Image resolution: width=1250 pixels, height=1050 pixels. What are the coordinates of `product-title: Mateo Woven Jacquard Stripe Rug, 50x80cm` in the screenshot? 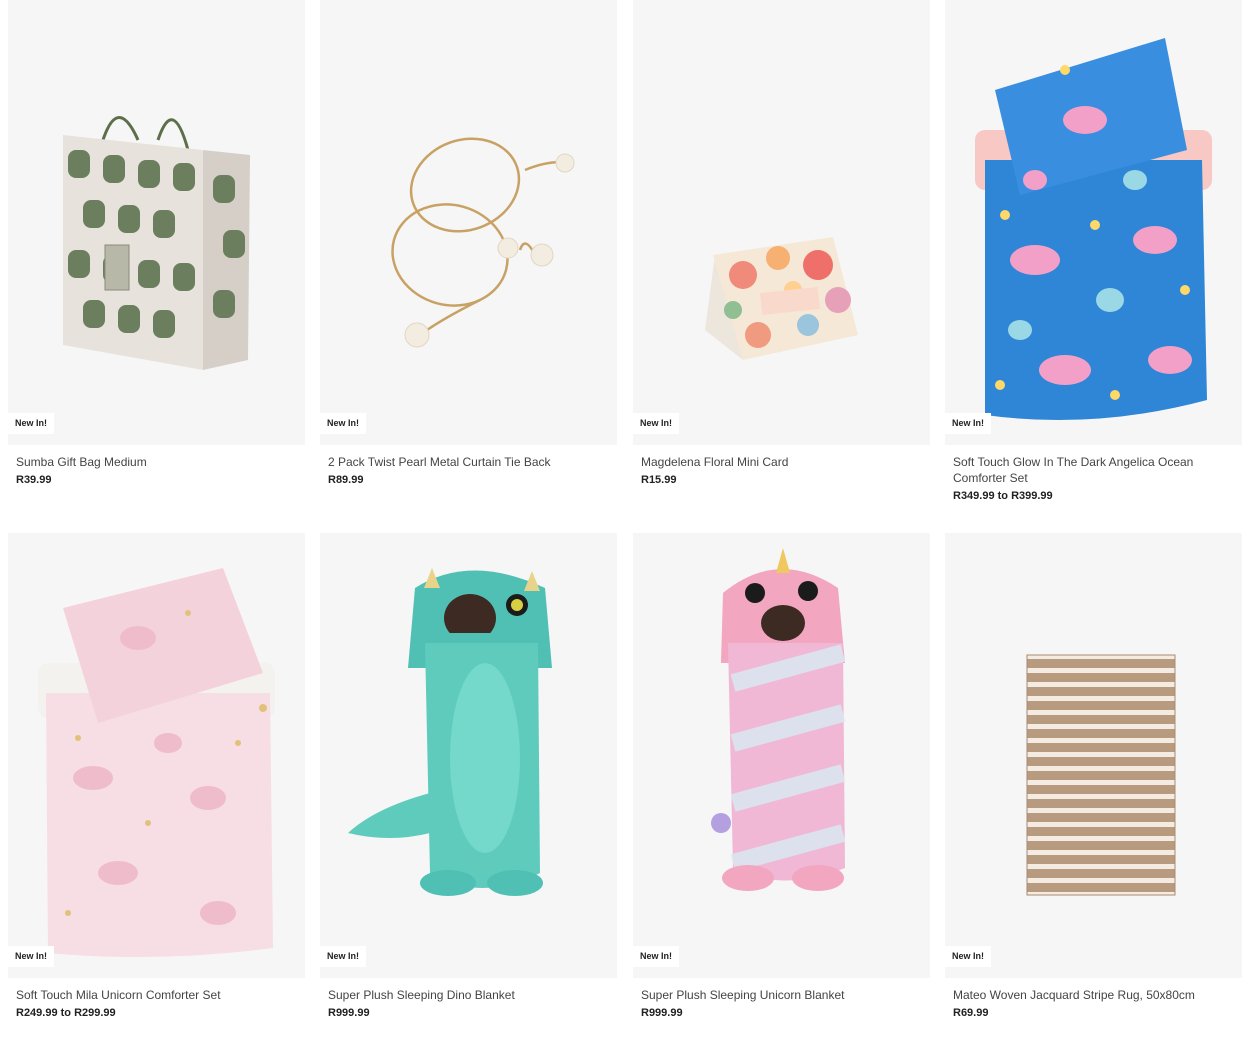 It's located at (1093, 995).